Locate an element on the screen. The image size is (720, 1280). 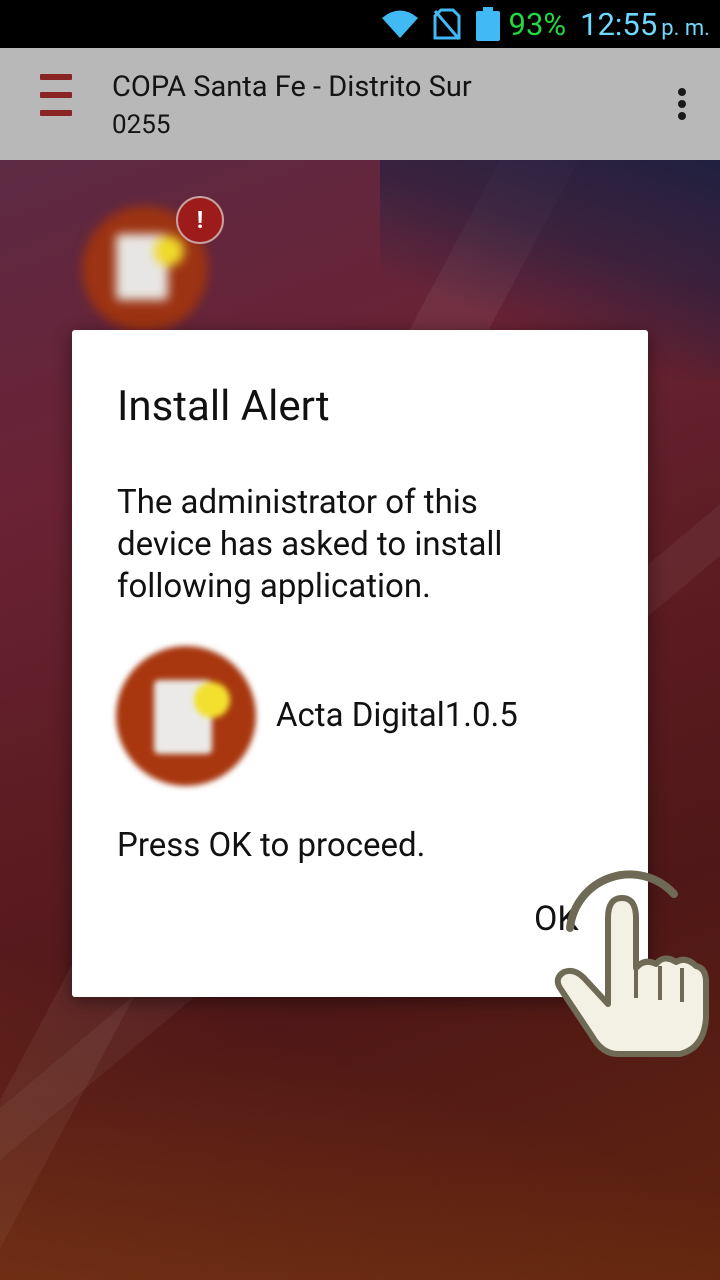
ok-button: OK is located at coordinates (574, 919).